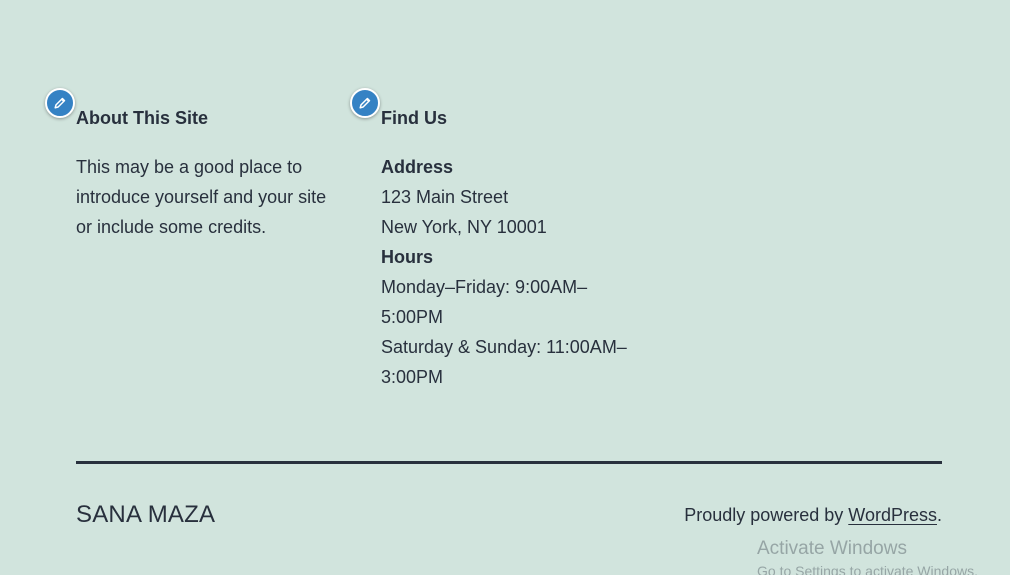 Image resolution: width=1010 pixels, height=575 pixels. What do you see at coordinates (509, 462) in the screenshot?
I see `footer-separator` at bounding box center [509, 462].